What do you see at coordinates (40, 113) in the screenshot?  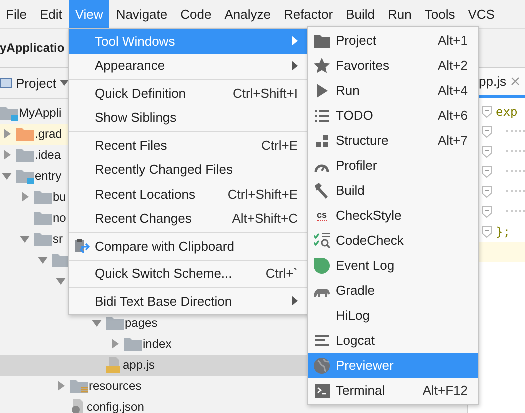 I see `tree-item: MyAppli` at bounding box center [40, 113].